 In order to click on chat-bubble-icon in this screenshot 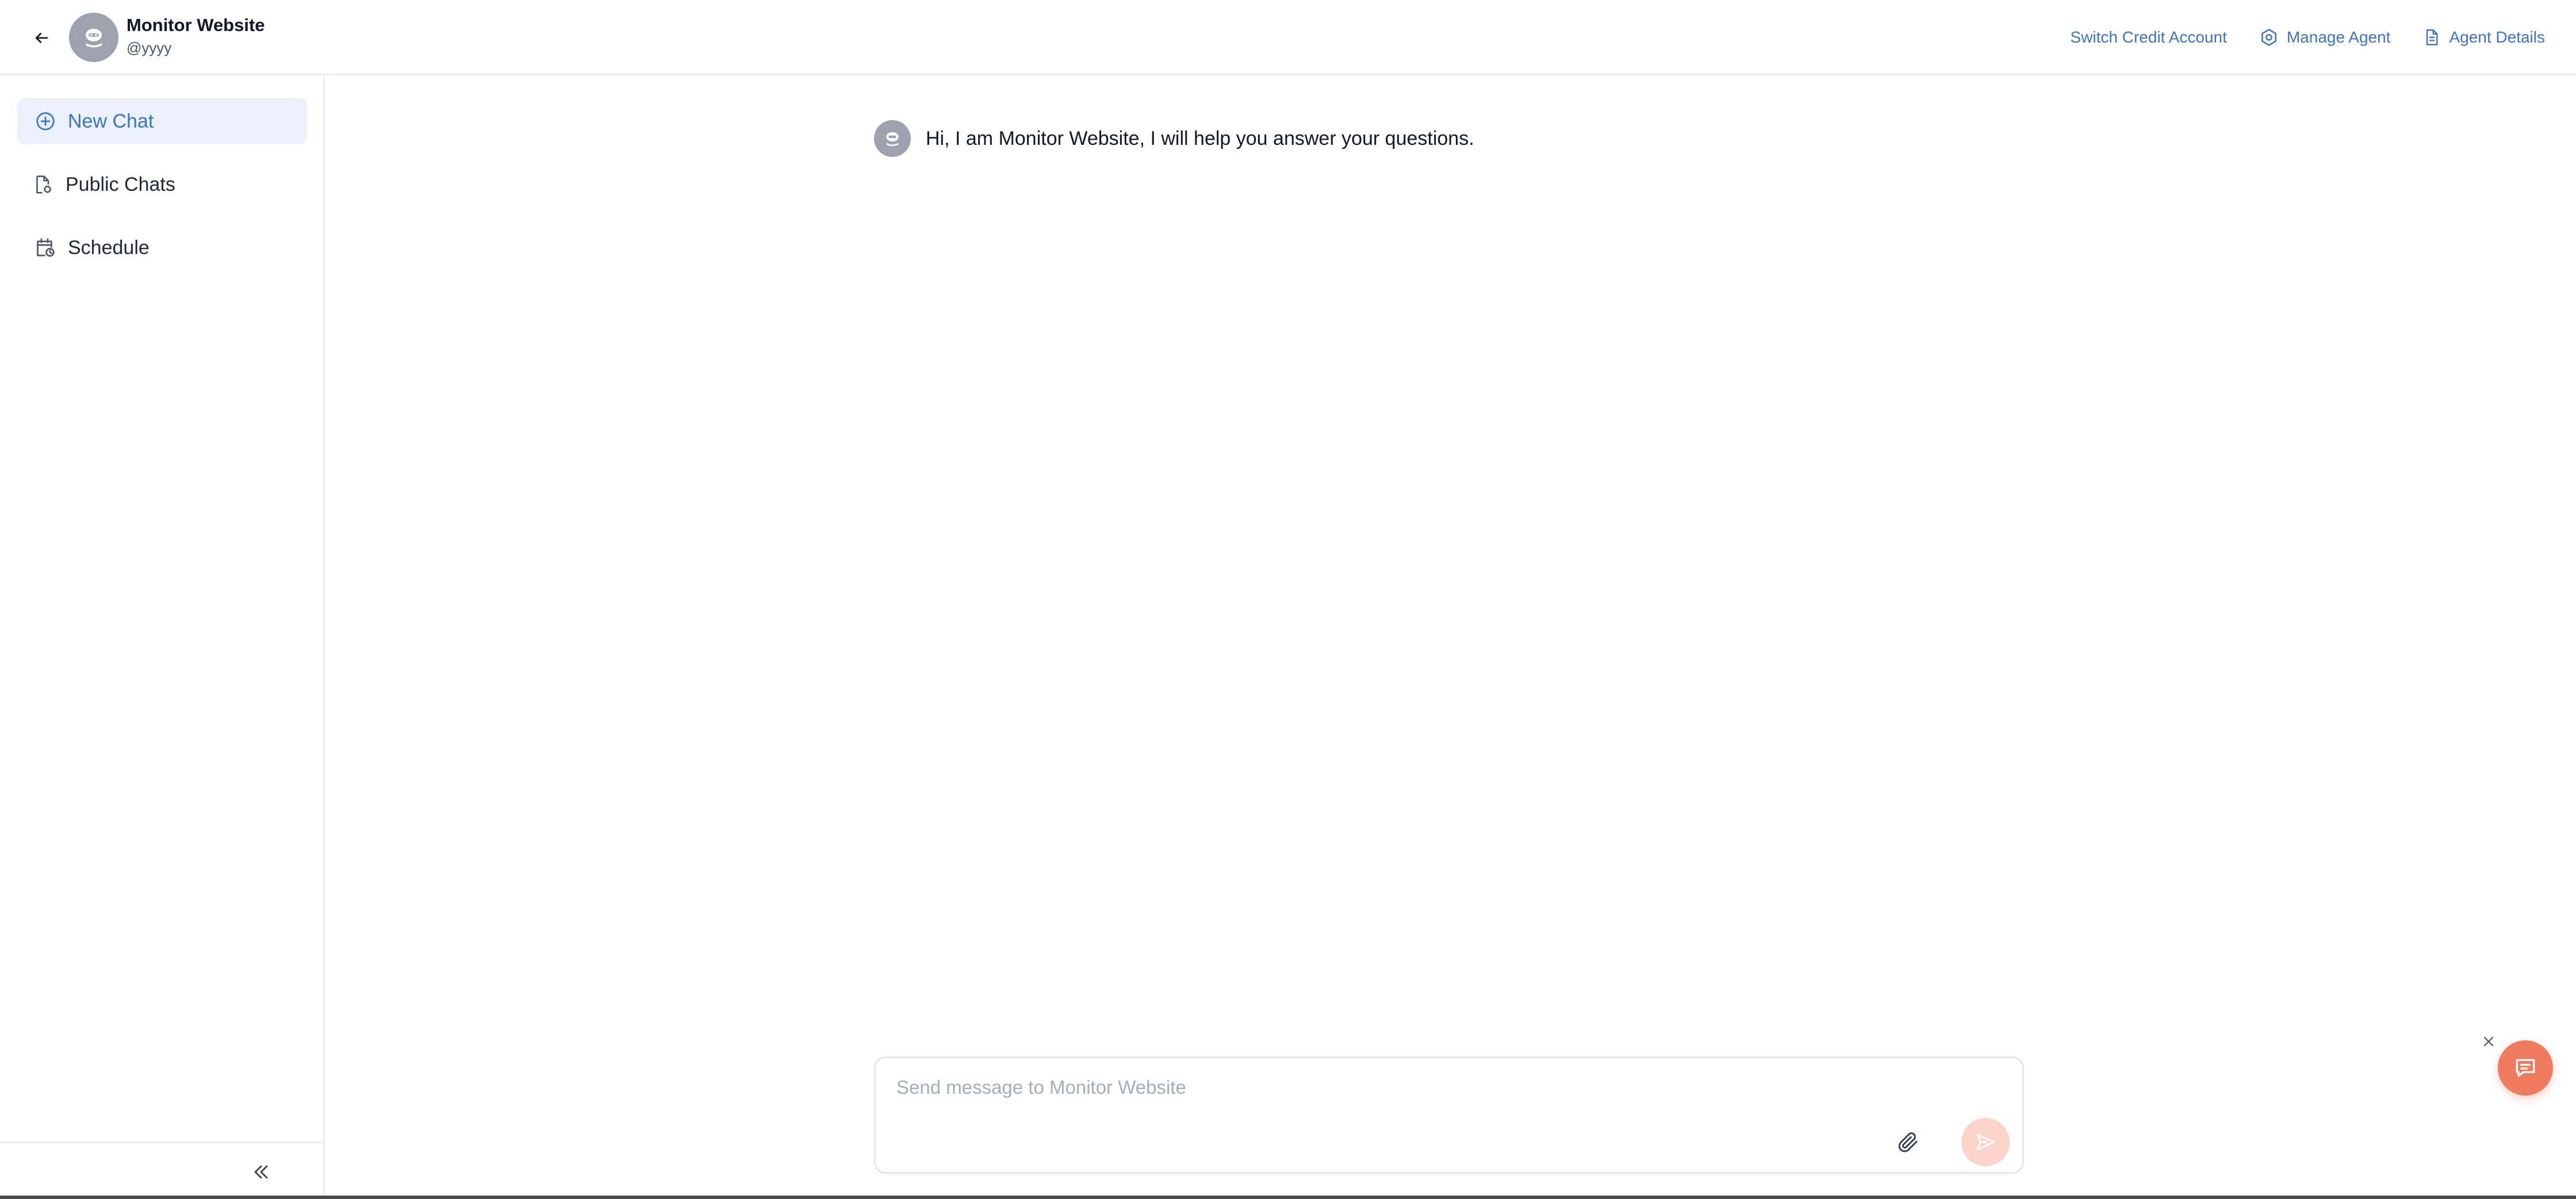, I will do `click(2525, 1068)`.